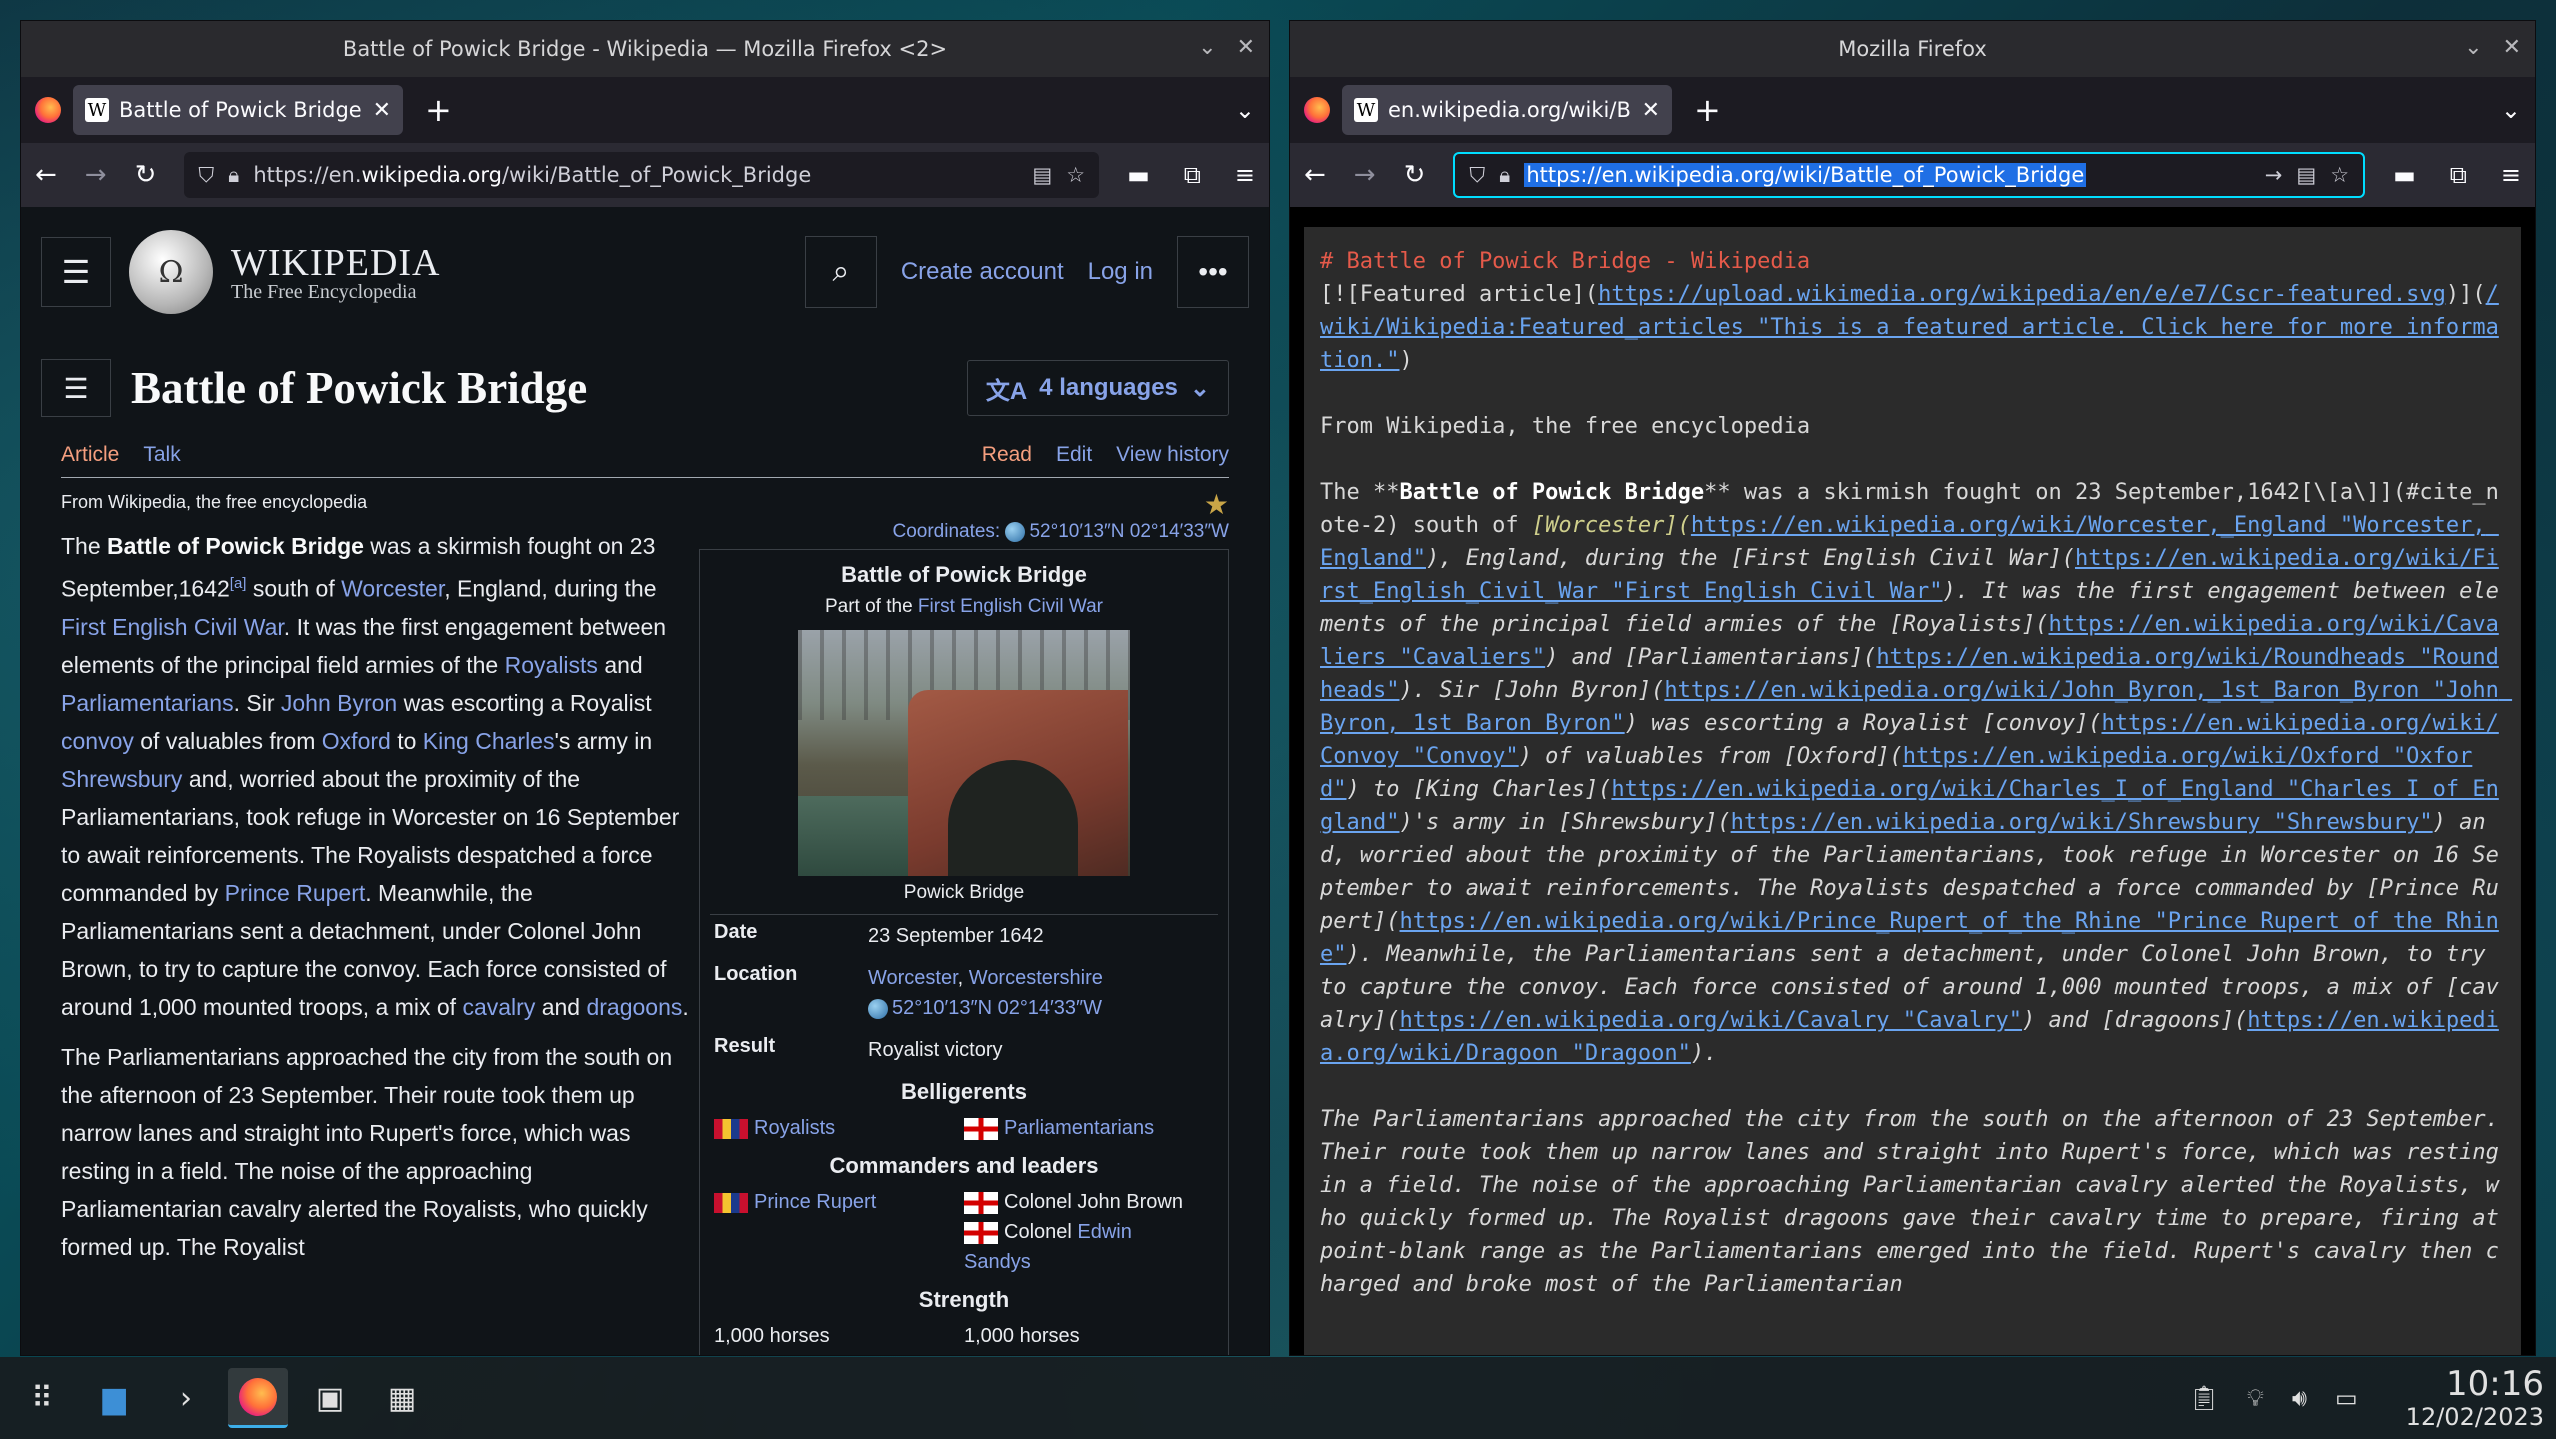  Describe the element at coordinates (171, 272) in the screenshot. I see `wikipedia-globe-logo: Ω` at that location.